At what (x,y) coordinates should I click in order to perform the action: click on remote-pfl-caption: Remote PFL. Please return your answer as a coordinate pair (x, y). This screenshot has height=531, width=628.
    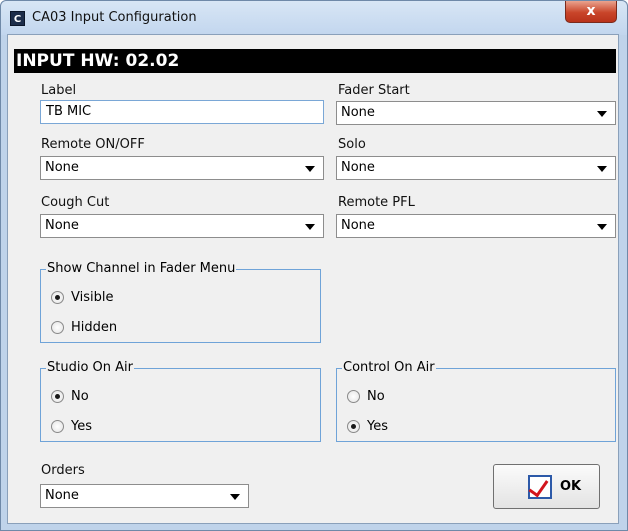
    Looking at the image, I should click on (376, 202).